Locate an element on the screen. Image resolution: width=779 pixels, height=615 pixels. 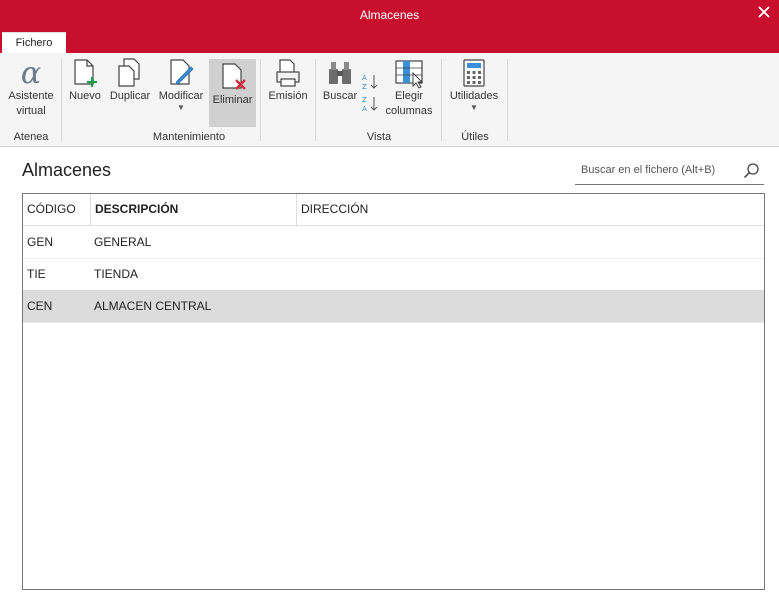
modificar-button: Modificar ▼ is located at coordinates (181, 92).